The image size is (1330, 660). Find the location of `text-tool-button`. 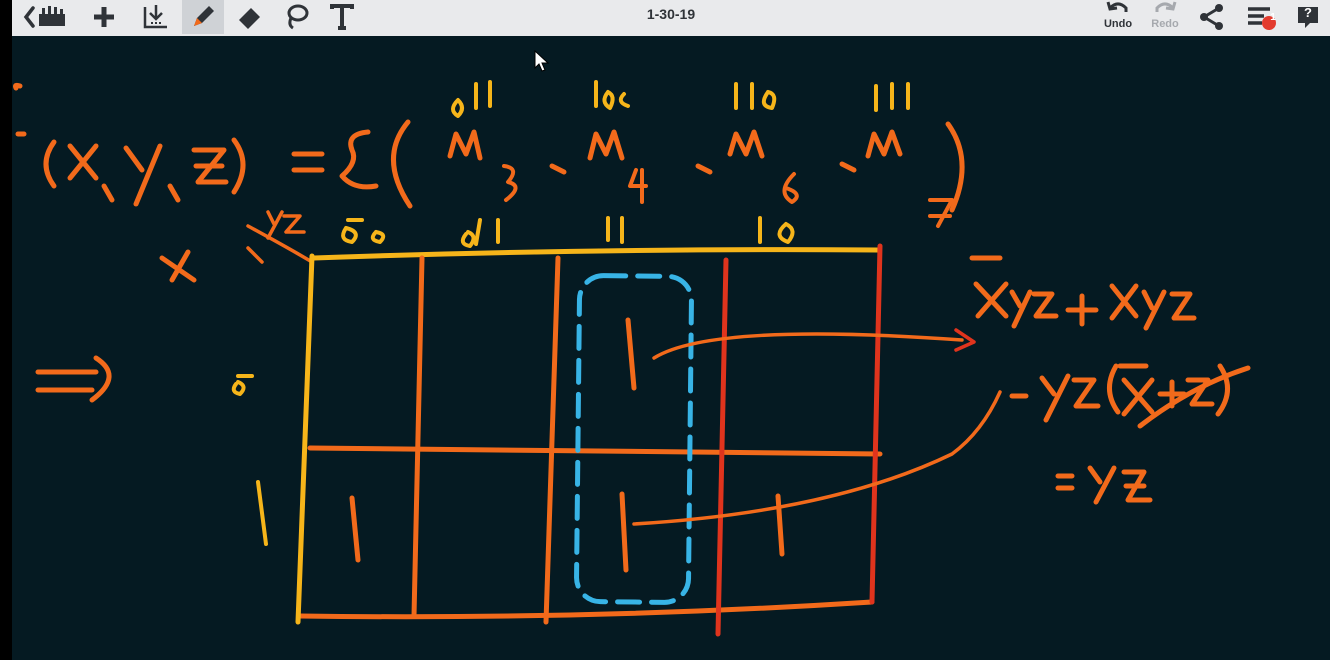

text-tool-button is located at coordinates (342, 17).